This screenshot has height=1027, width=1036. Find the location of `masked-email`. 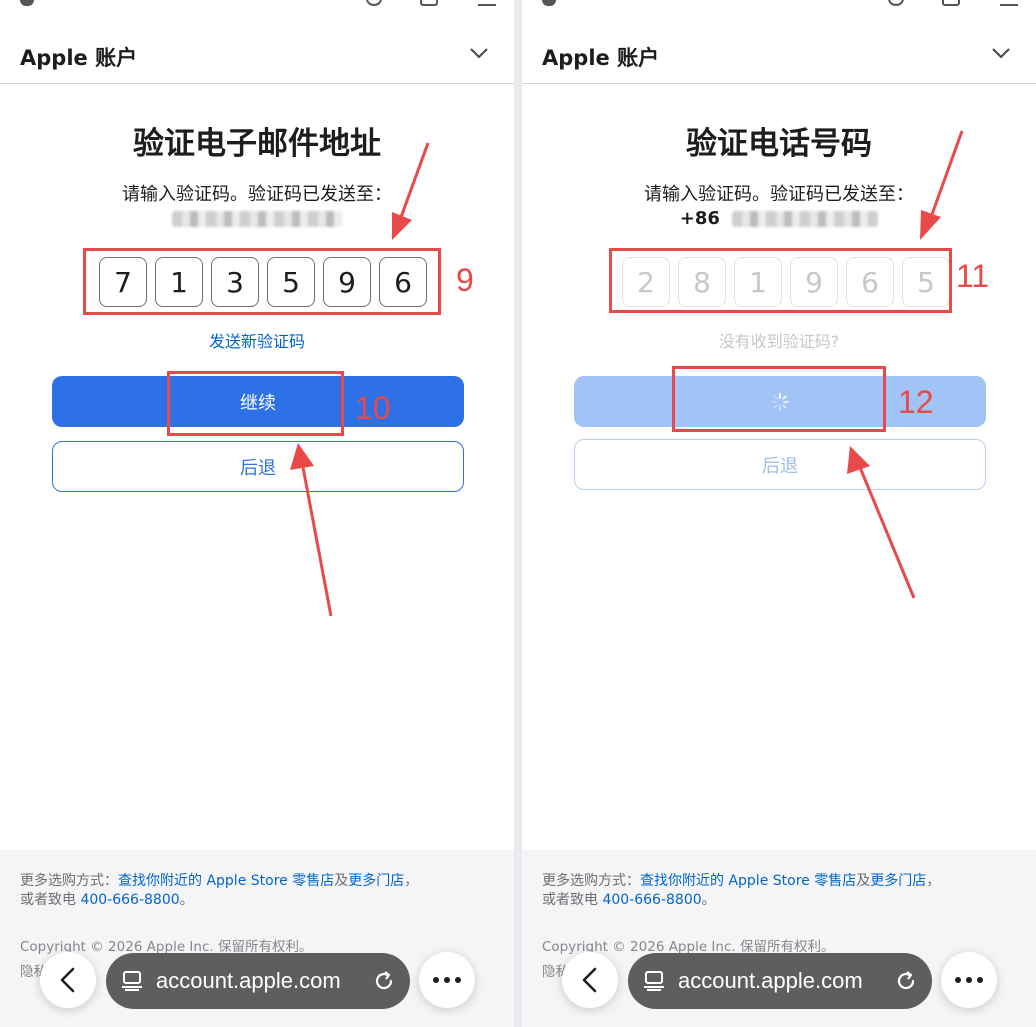

masked-email is located at coordinates (257, 218).